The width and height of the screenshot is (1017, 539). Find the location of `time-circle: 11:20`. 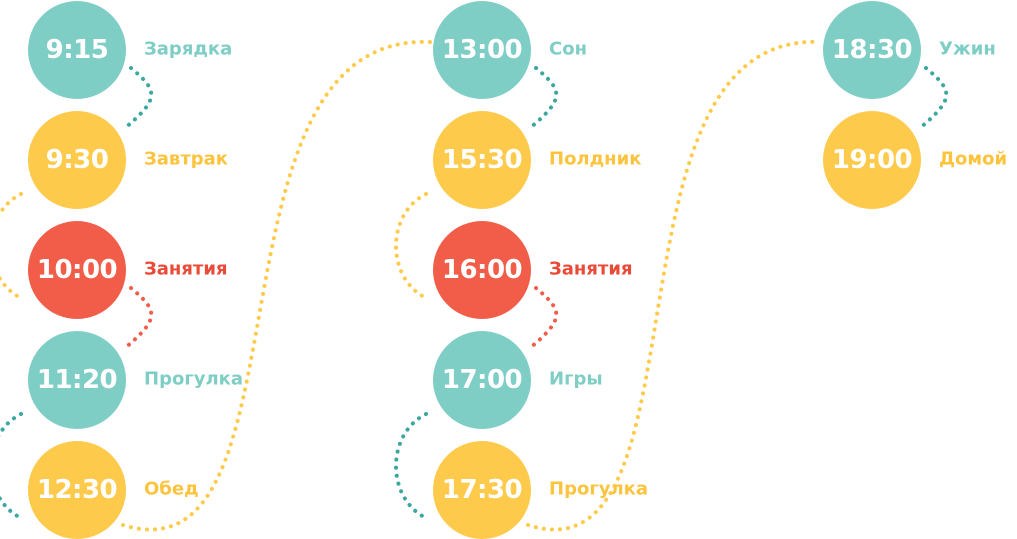

time-circle: 11:20 is located at coordinates (77, 380).